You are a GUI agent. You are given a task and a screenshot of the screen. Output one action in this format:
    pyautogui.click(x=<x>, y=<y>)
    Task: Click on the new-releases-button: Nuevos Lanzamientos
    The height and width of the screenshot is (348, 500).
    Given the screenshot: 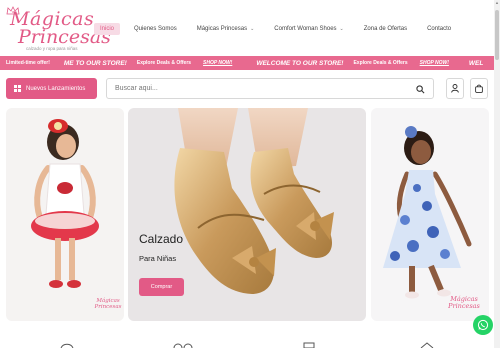 What is the action you would take?
    pyautogui.click(x=51, y=88)
    